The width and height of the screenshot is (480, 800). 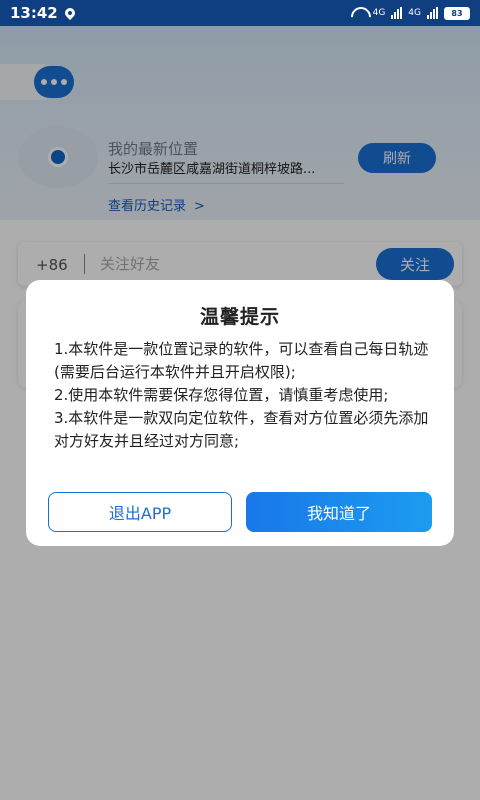 What do you see at coordinates (241, 429) in the screenshot?
I see `dialog-line-3: 3.本软件是一款双向定位软件，查看对方位置必须先添加对方好友并且经过对方同意;` at bounding box center [241, 429].